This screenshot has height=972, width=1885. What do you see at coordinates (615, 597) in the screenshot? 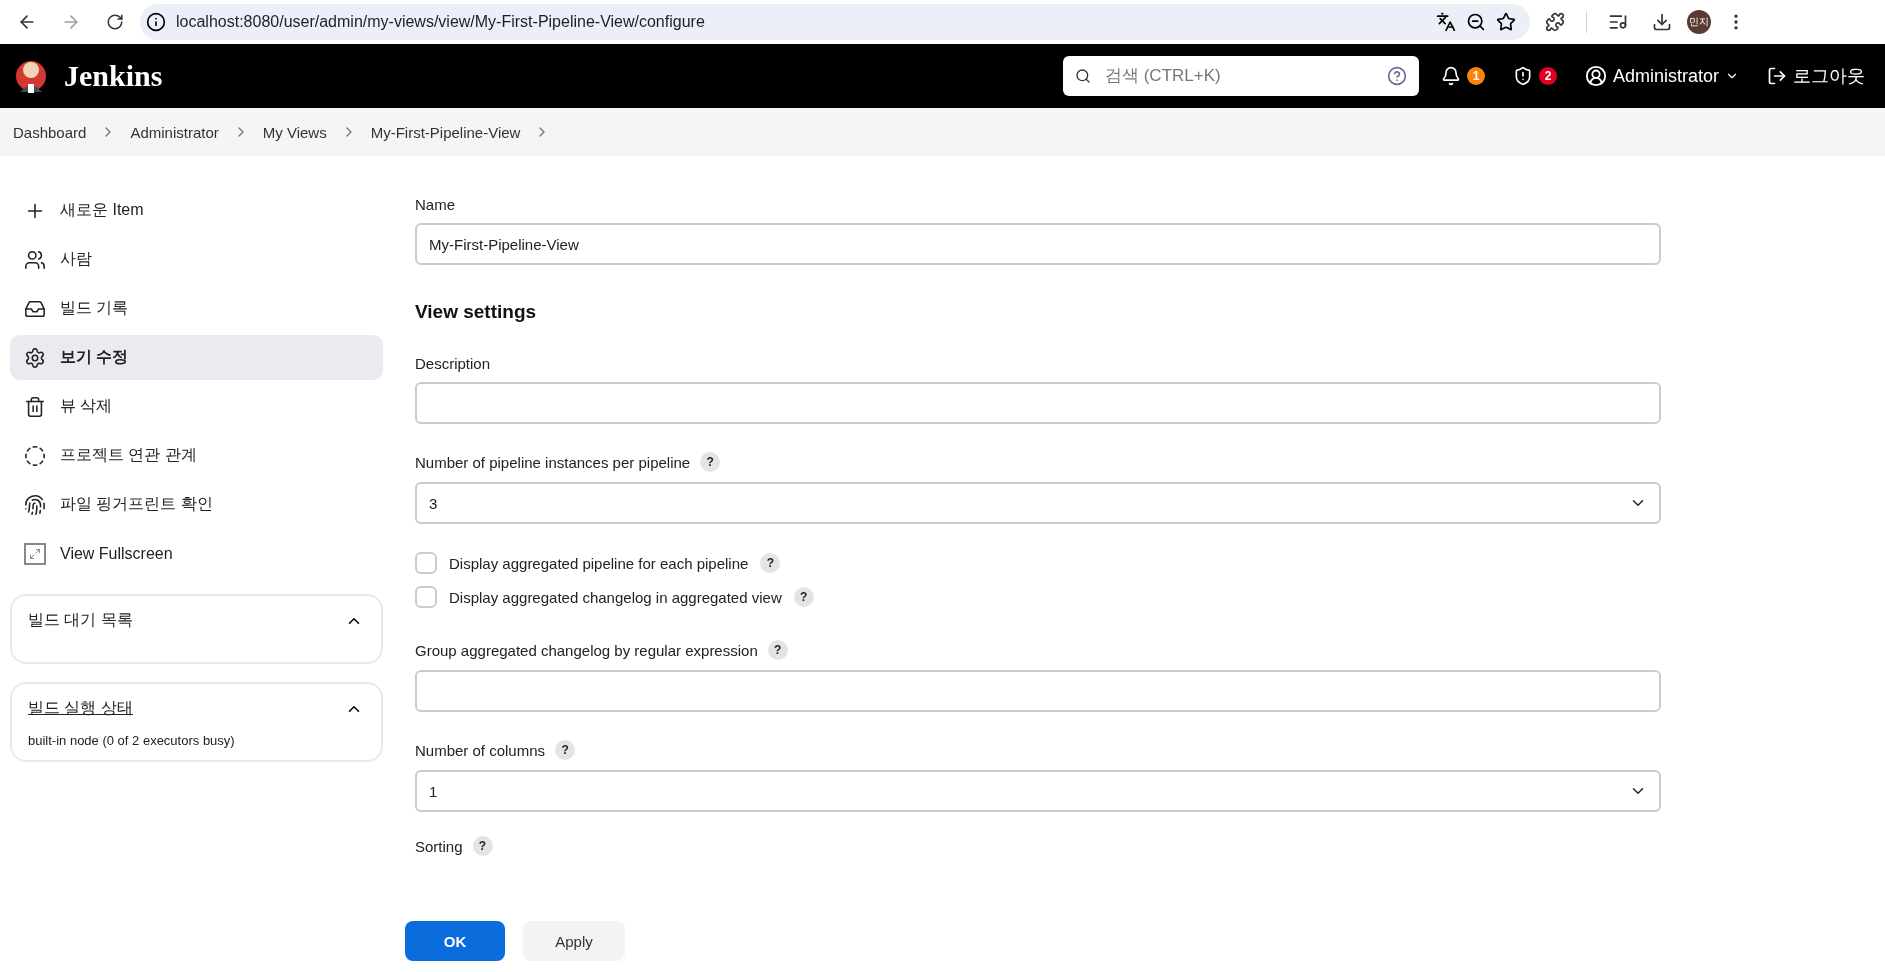
I see `checkbox-label: Display aggregated changelog in aggregated view` at bounding box center [615, 597].